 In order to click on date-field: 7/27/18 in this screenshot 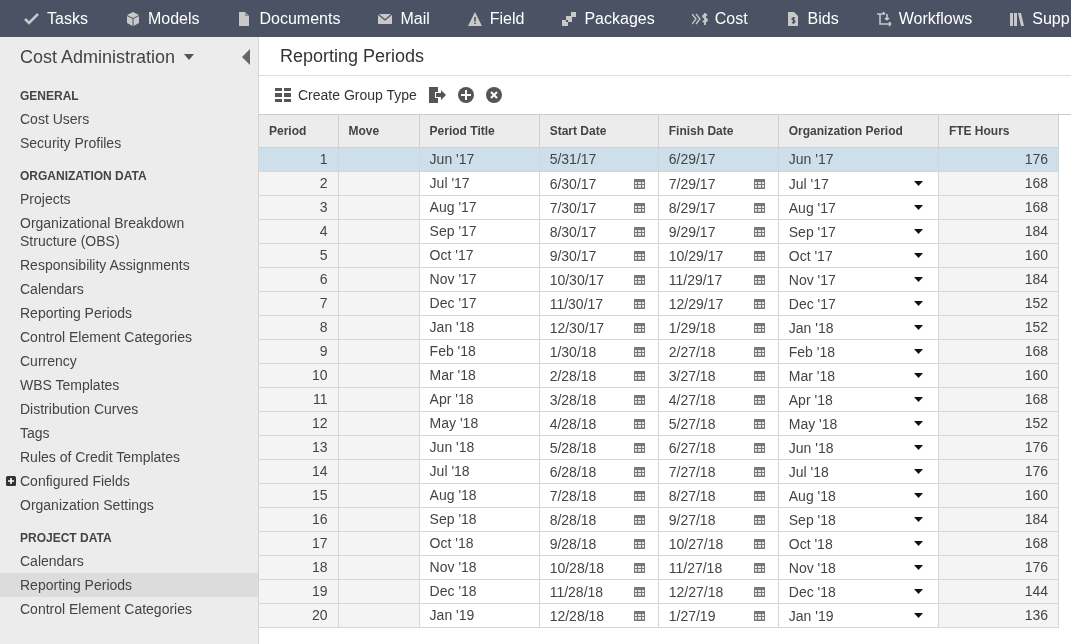, I will do `click(718, 471)`.